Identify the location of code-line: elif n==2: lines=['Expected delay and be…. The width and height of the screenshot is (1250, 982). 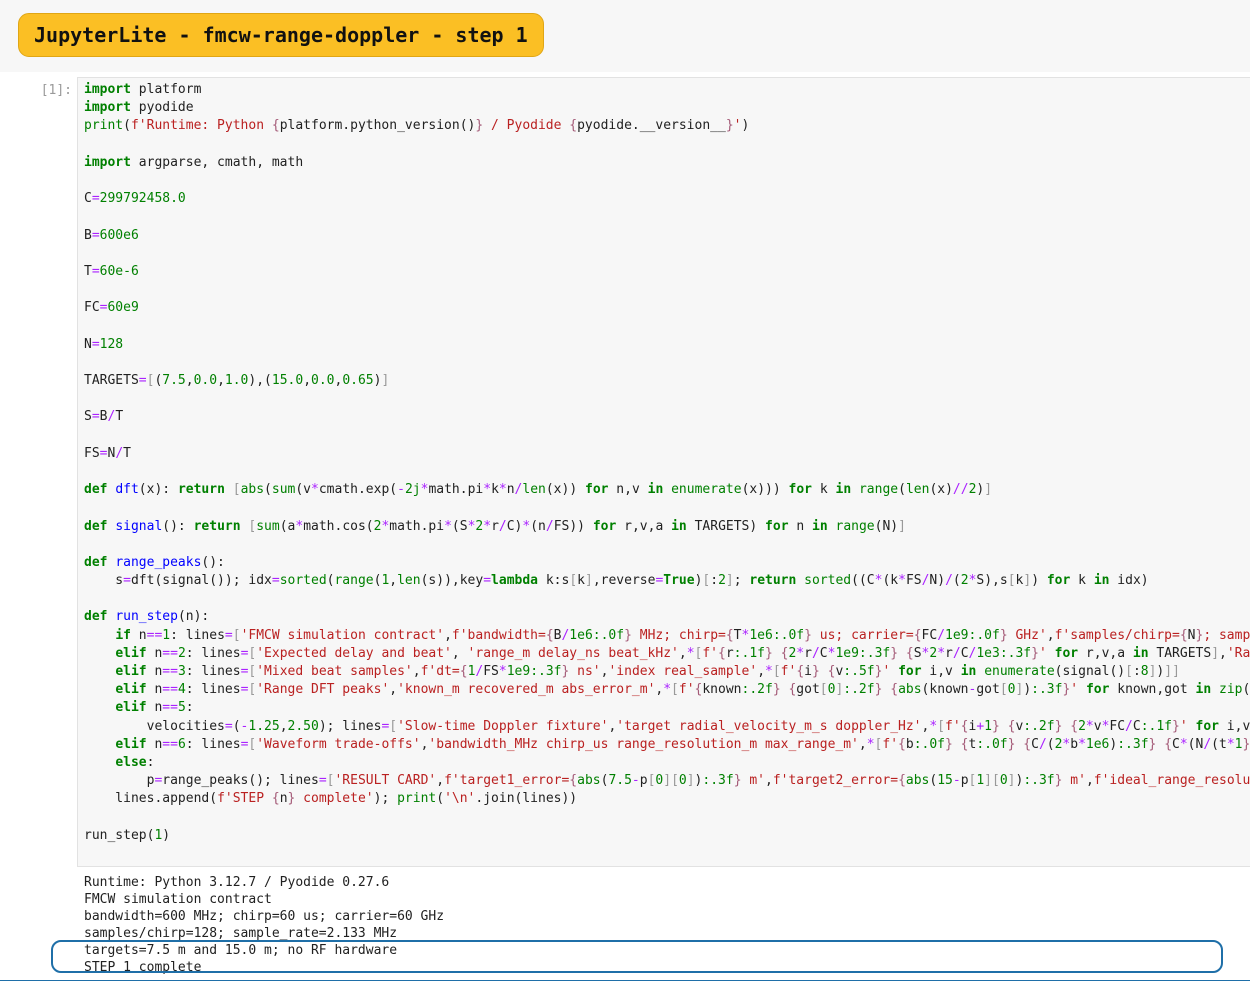
(682, 653).